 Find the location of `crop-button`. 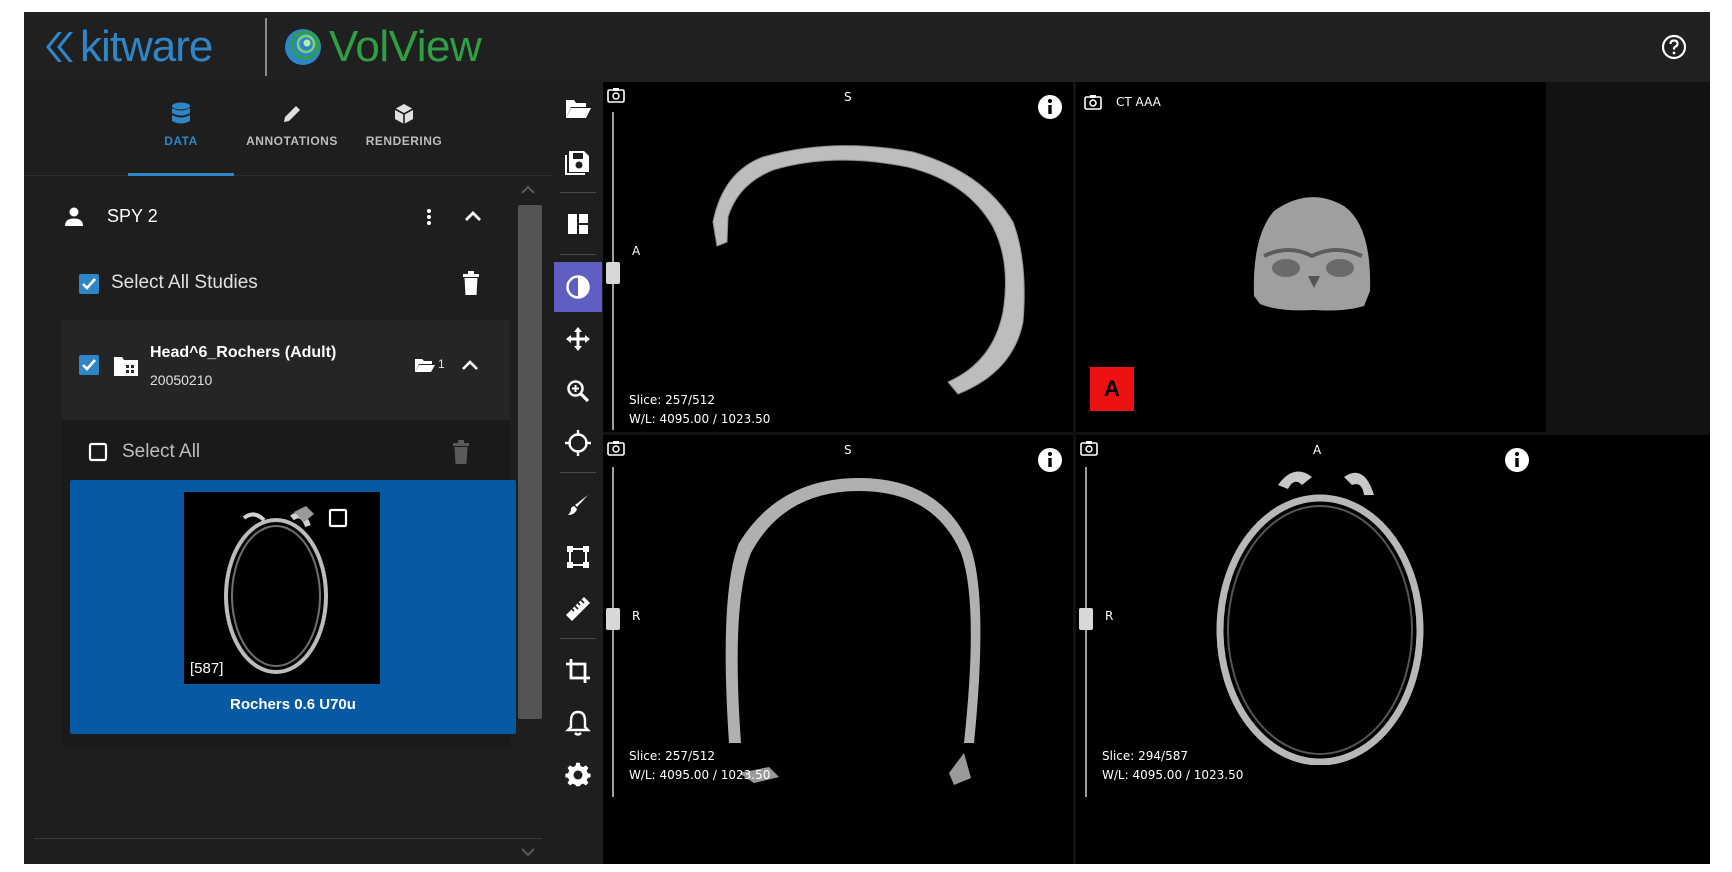

crop-button is located at coordinates (578, 671).